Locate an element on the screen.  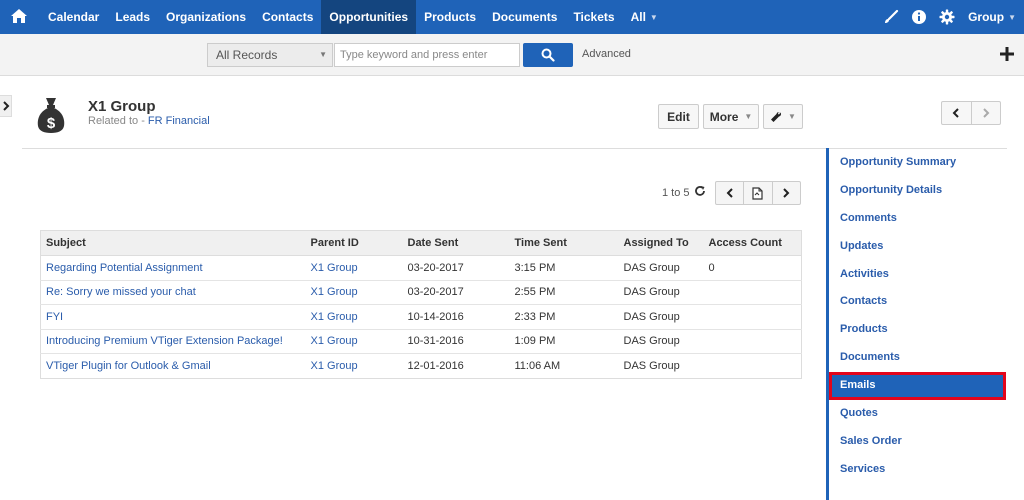
column-header-date-sent: Date Sent is located at coordinates (456, 243).